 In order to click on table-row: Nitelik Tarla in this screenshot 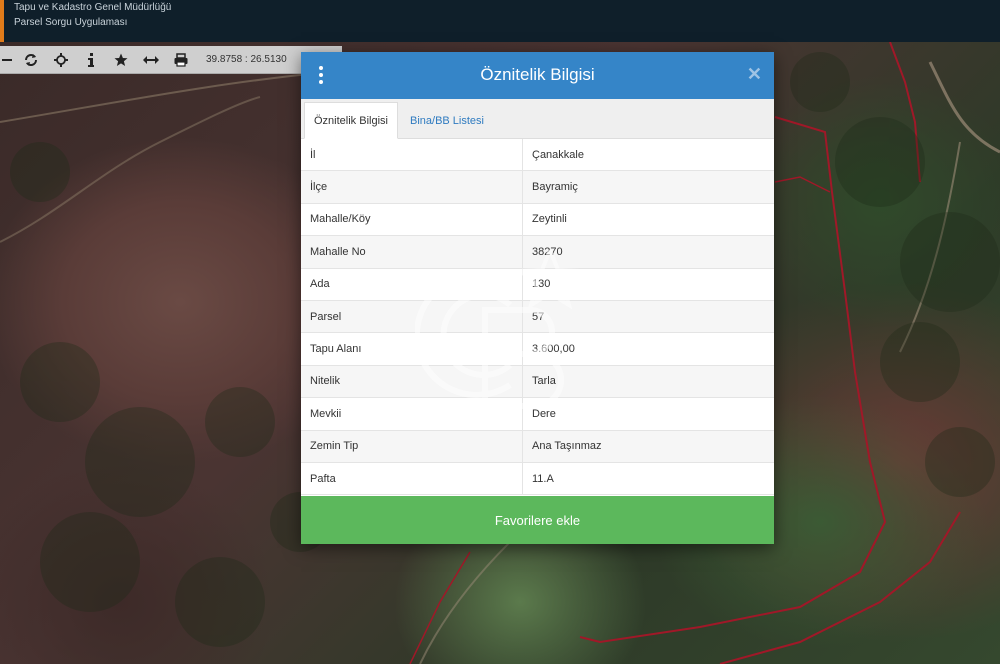, I will do `click(537, 382)`.